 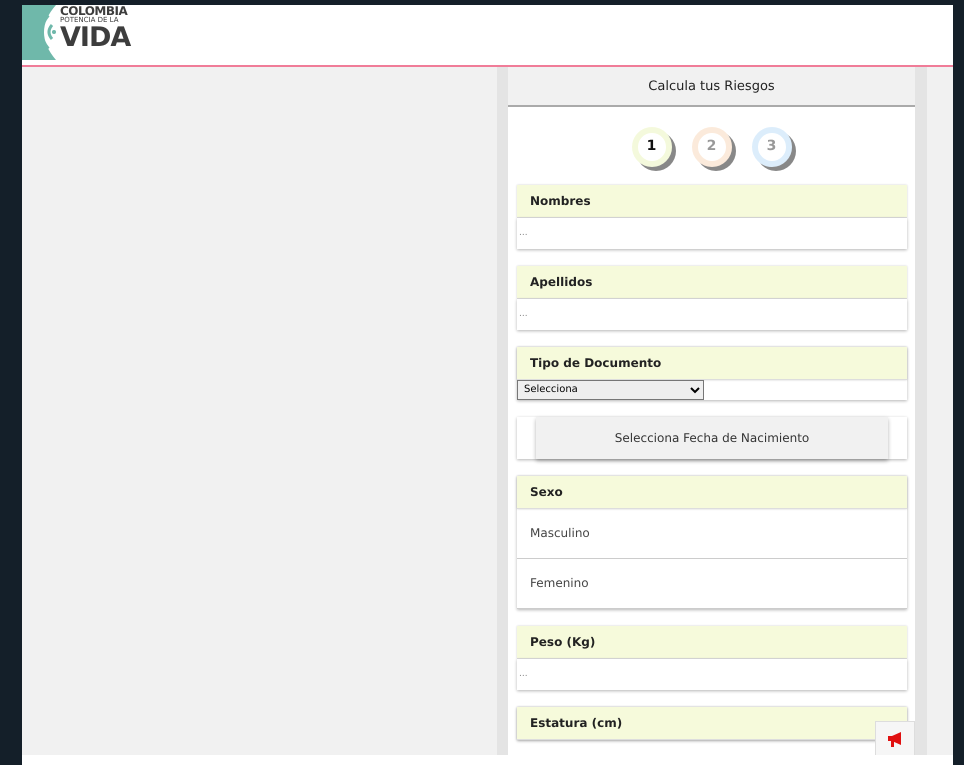 What do you see at coordinates (712, 723) in the screenshot?
I see `field-label: Estatura (cm)` at bounding box center [712, 723].